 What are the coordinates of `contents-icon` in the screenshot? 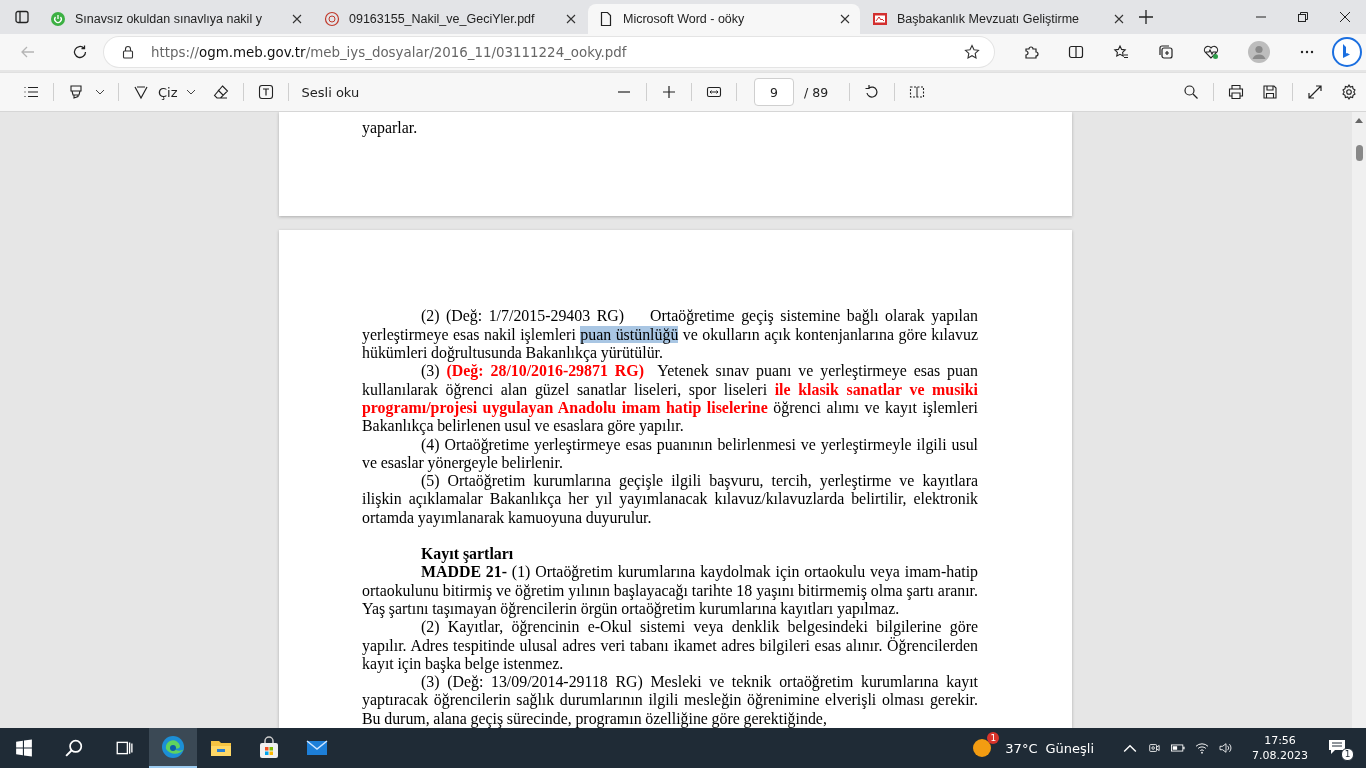 It's located at (31, 92).